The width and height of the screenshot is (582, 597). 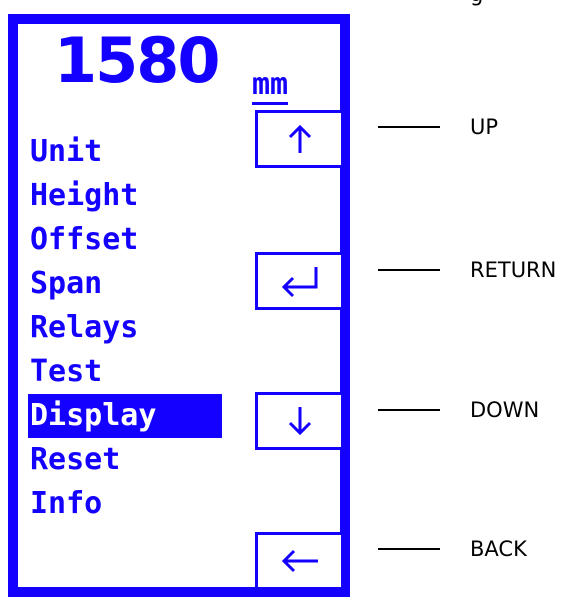 I want to click on measurement-unit: mm, so click(x=270, y=86).